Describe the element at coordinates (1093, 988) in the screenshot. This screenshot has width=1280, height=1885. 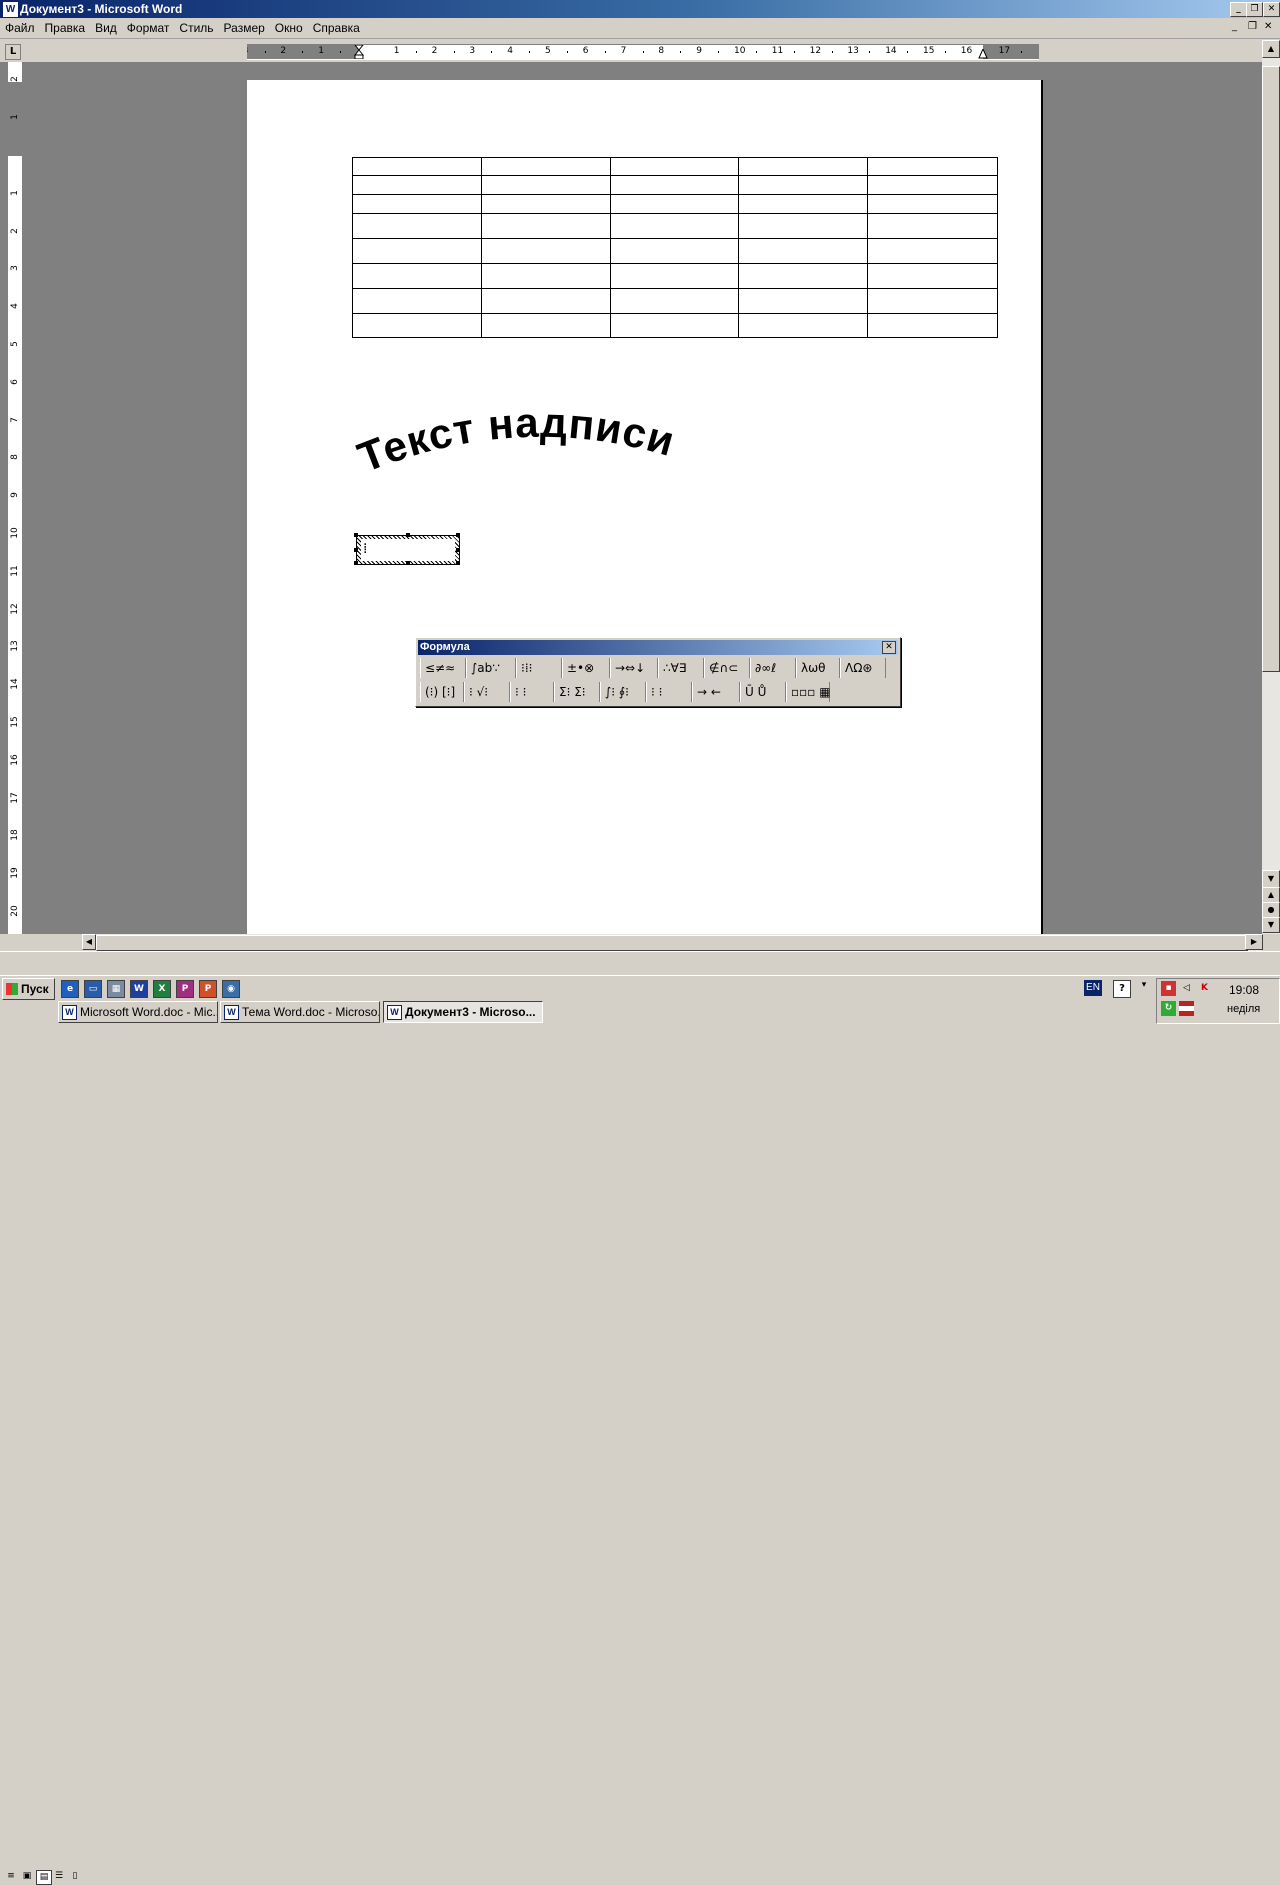
I see `language-indicator: EN` at that location.